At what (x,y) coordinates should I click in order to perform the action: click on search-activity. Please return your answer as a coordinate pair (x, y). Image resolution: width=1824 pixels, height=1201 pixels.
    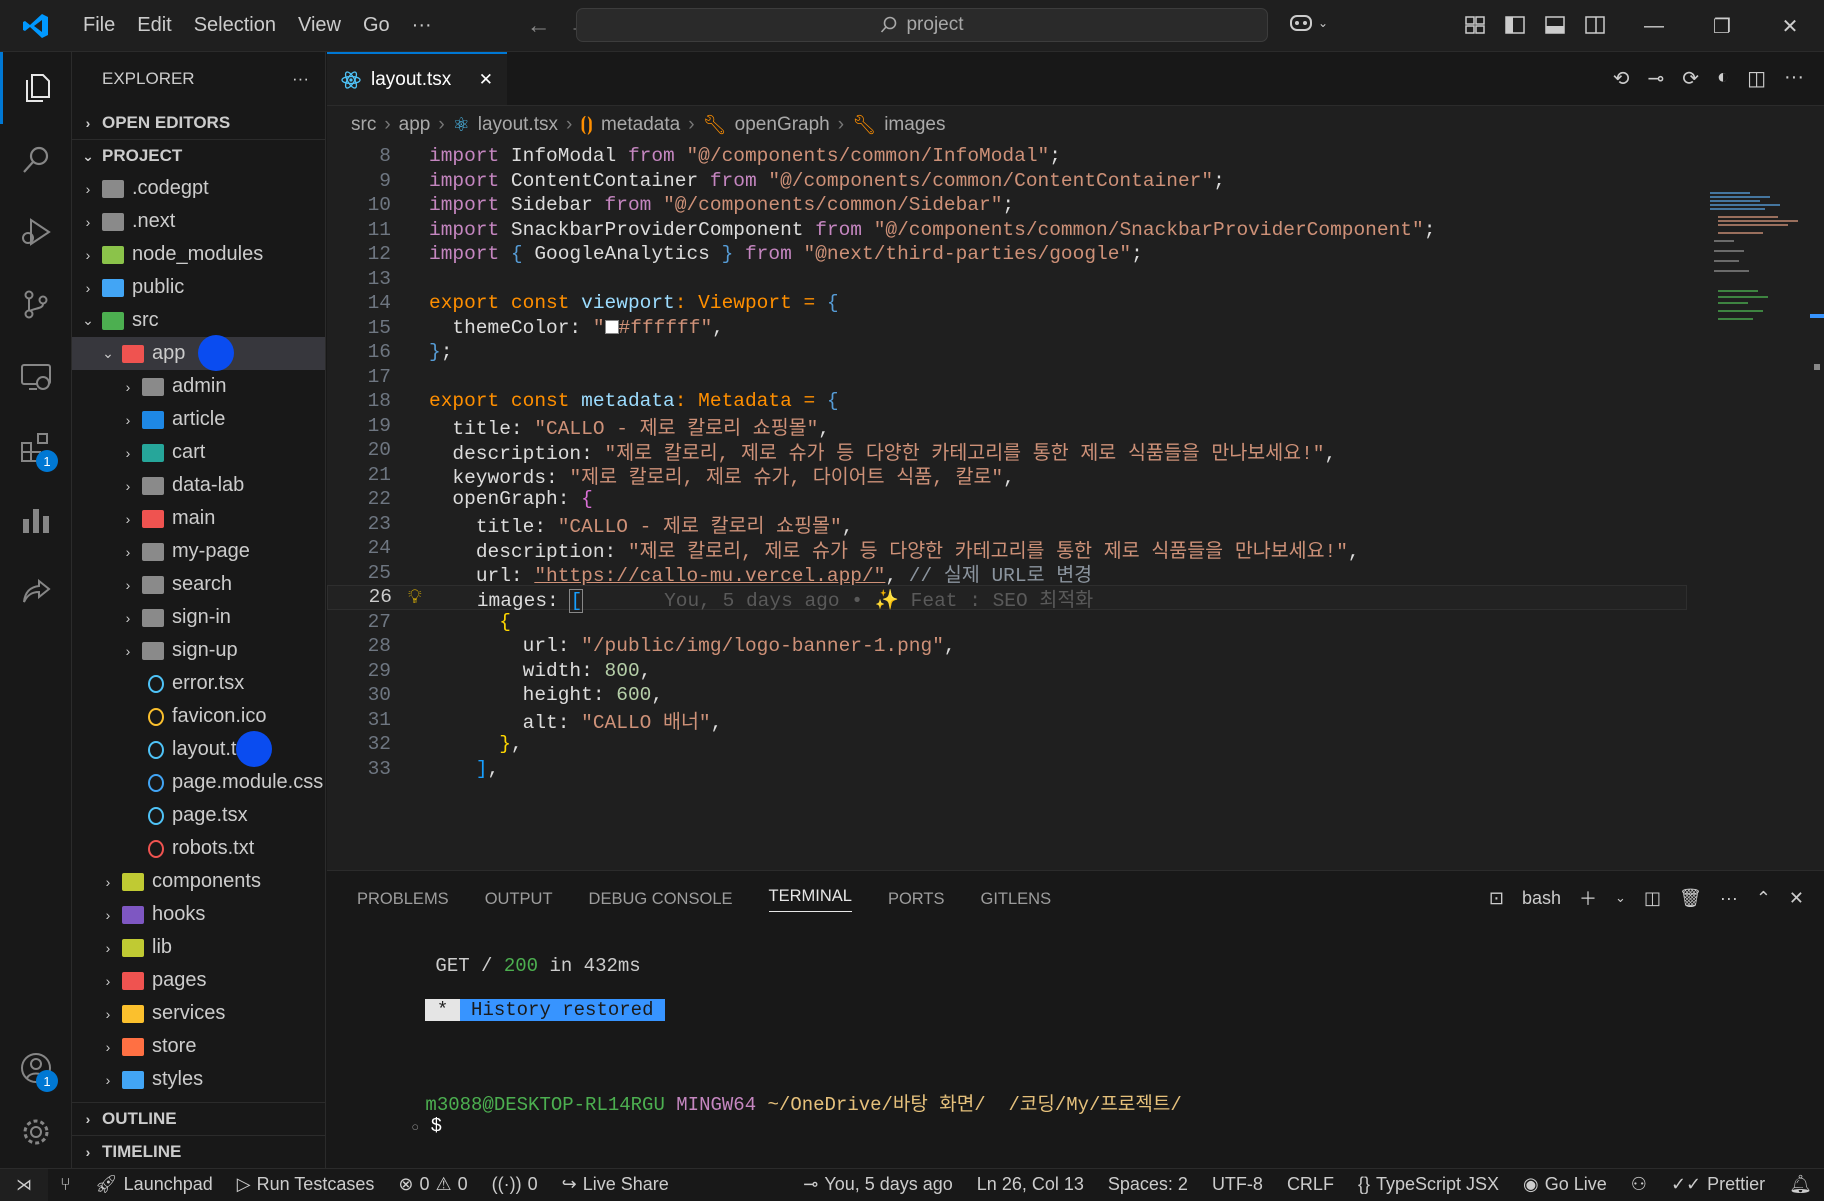
    Looking at the image, I should click on (36, 160).